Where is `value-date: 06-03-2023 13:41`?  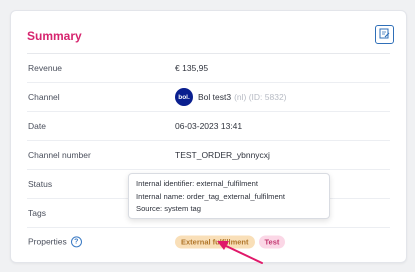 value-date: 06-03-2023 13:41 is located at coordinates (209, 126).